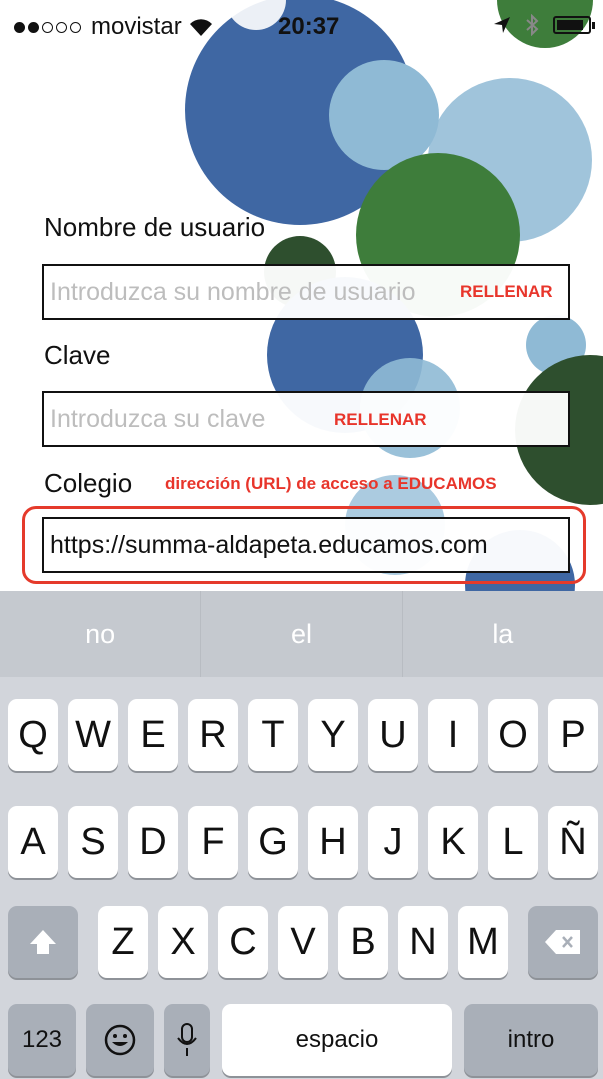 The width and height of the screenshot is (603, 1079). What do you see at coordinates (123, 942) in the screenshot?
I see `key-z: Z` at bounding box center [123, 942].